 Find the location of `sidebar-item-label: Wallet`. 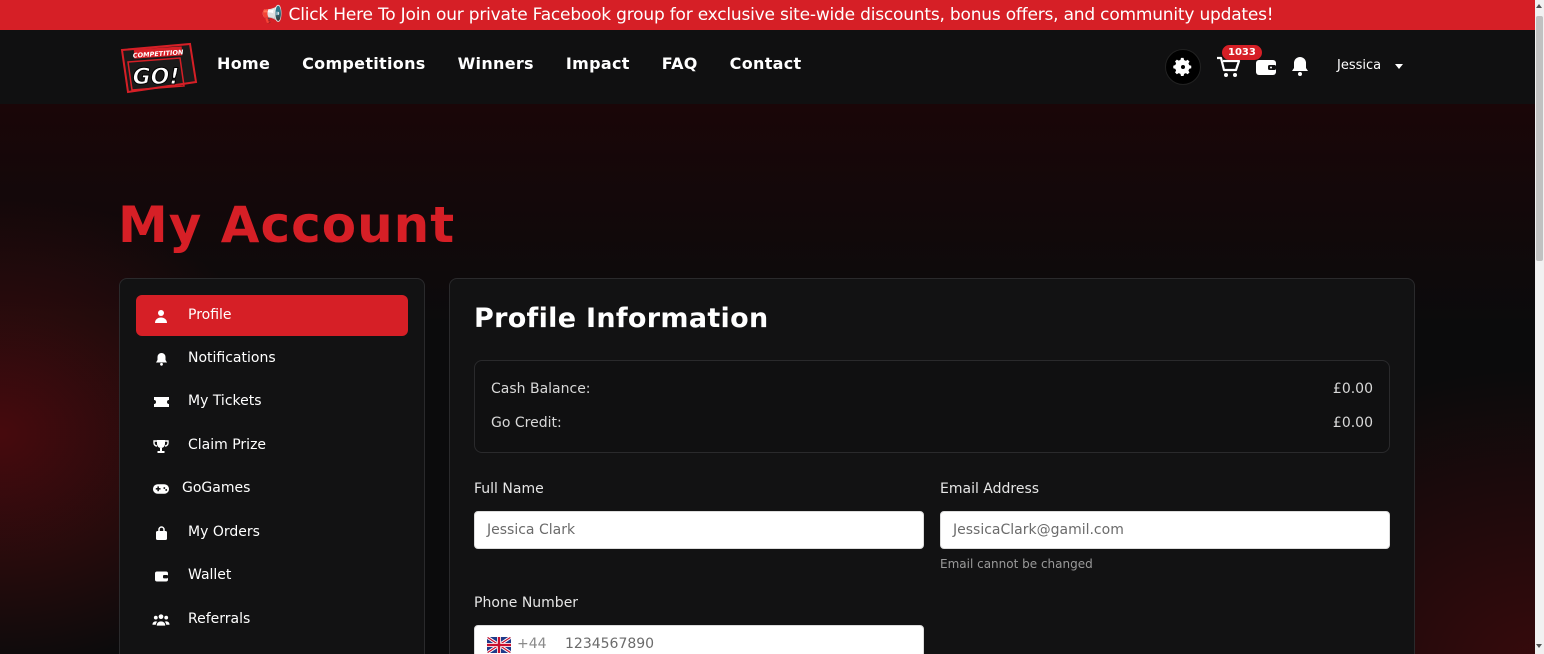

sidebar-item-label: Wallet is located at coordinates (210, 575).